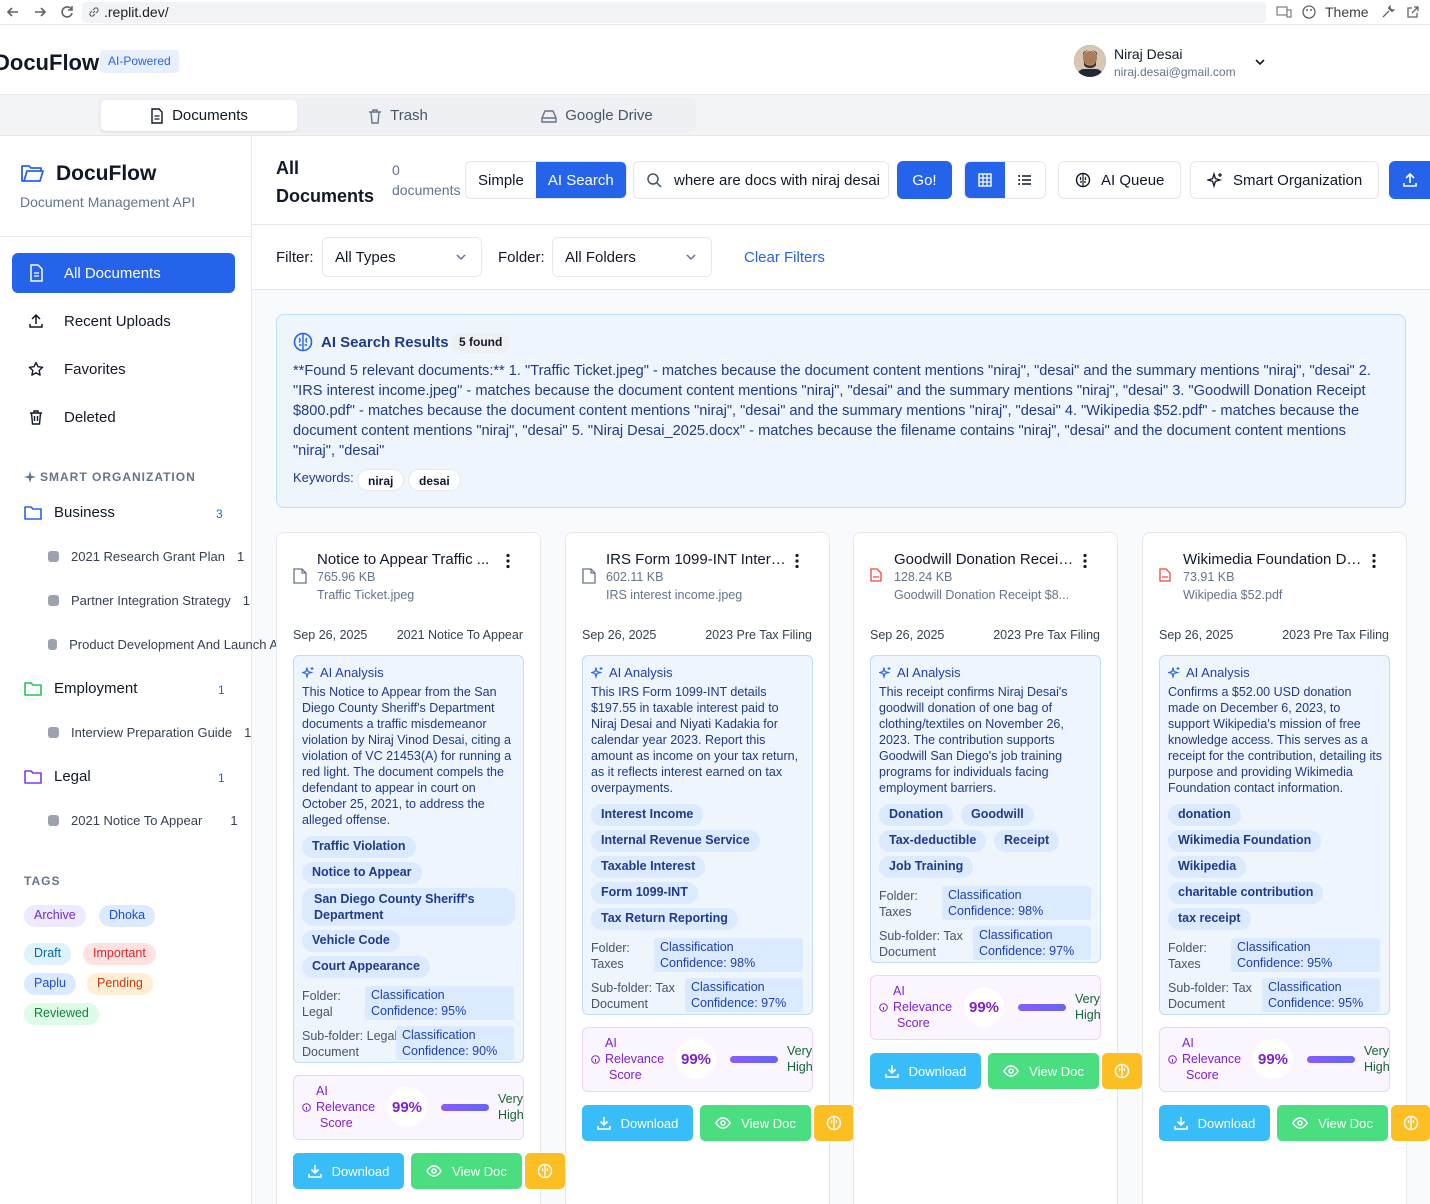 The height and width of the screenshot is (1204, 1430). Describe the element at coordinates (784, 257) in the screenshot. I see `clear-filters-link: Clear Filters` at that location.